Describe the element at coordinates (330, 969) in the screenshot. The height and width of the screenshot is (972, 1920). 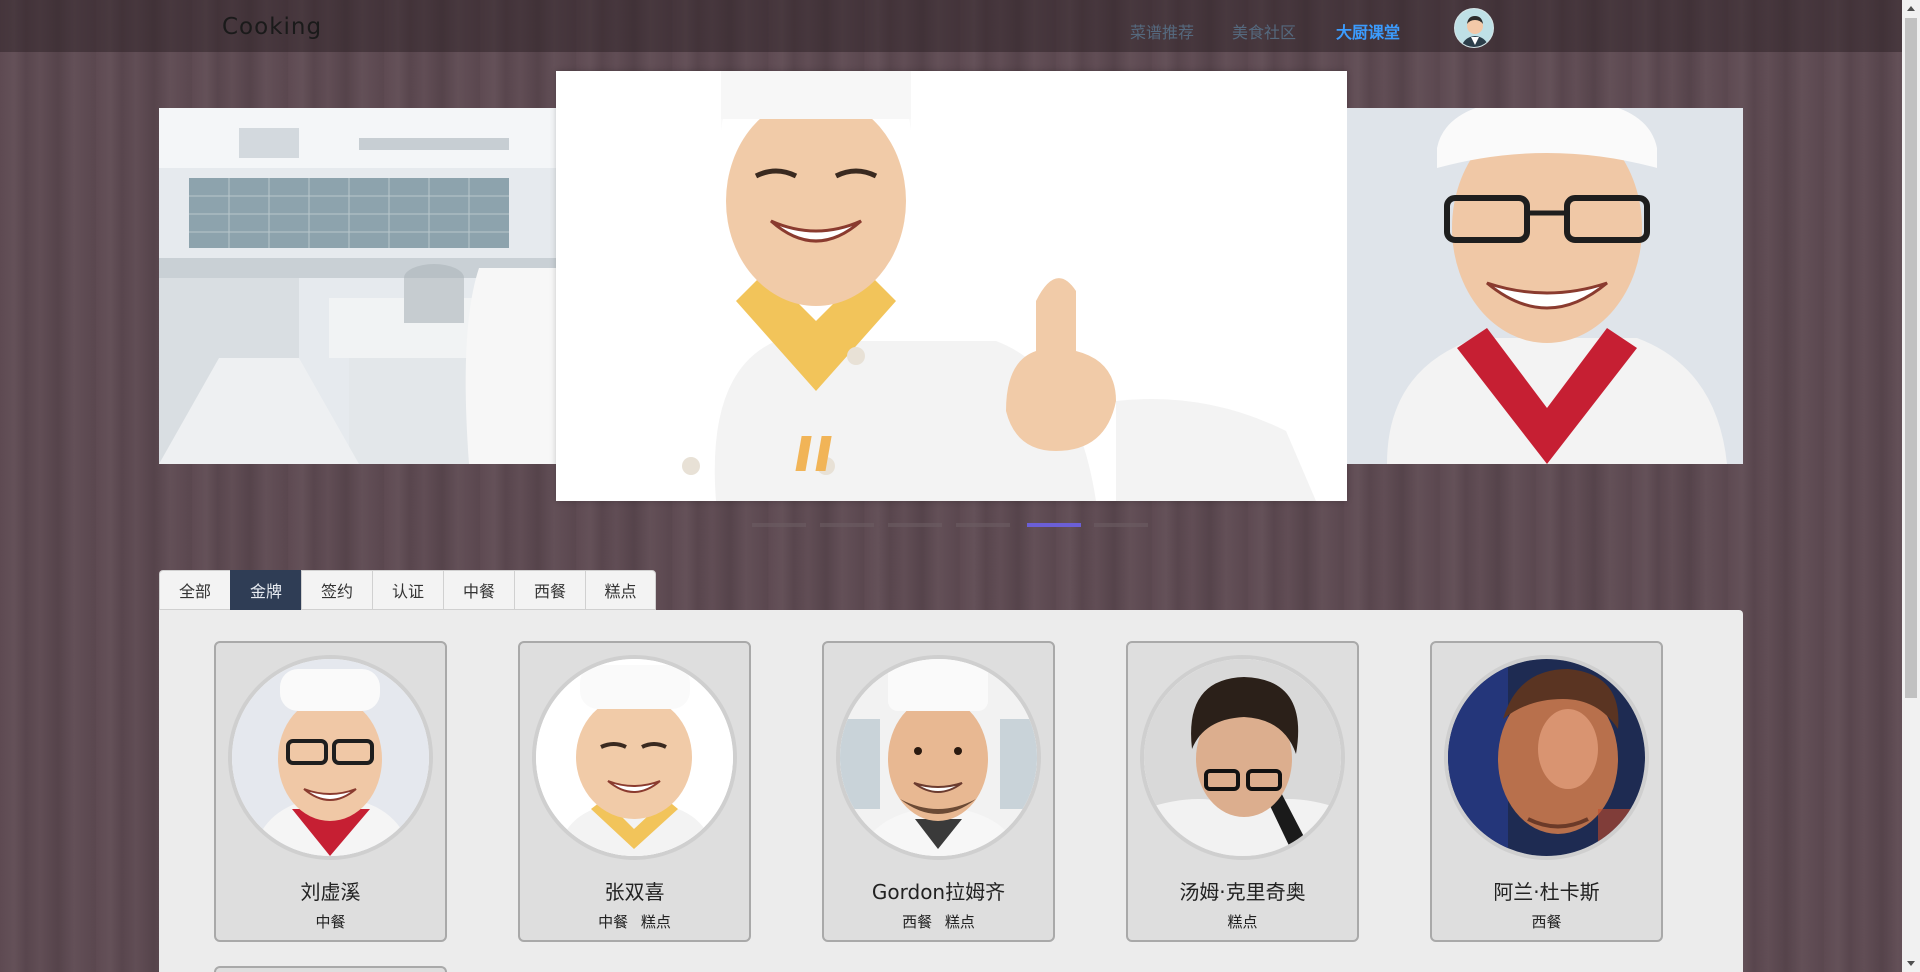
I see `chef-card-partial` at that location.